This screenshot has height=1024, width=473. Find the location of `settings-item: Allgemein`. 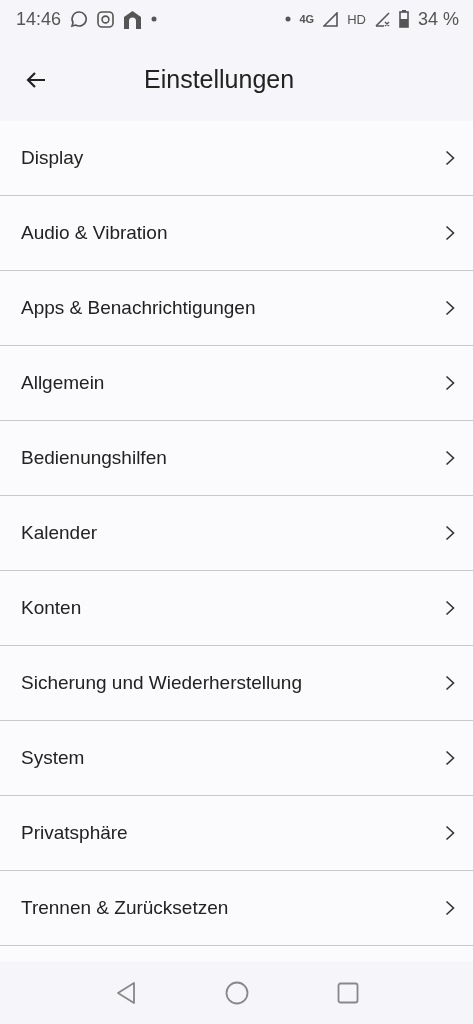

settings-item: Allgemein is located at coordinates (236, 383).